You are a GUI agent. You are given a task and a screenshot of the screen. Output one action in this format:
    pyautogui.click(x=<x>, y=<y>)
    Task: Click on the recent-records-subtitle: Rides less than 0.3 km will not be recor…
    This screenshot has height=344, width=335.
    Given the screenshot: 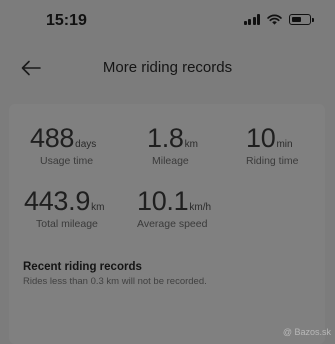 What is the action you would take?
    pyautogui.click(x=115, y=281)
    